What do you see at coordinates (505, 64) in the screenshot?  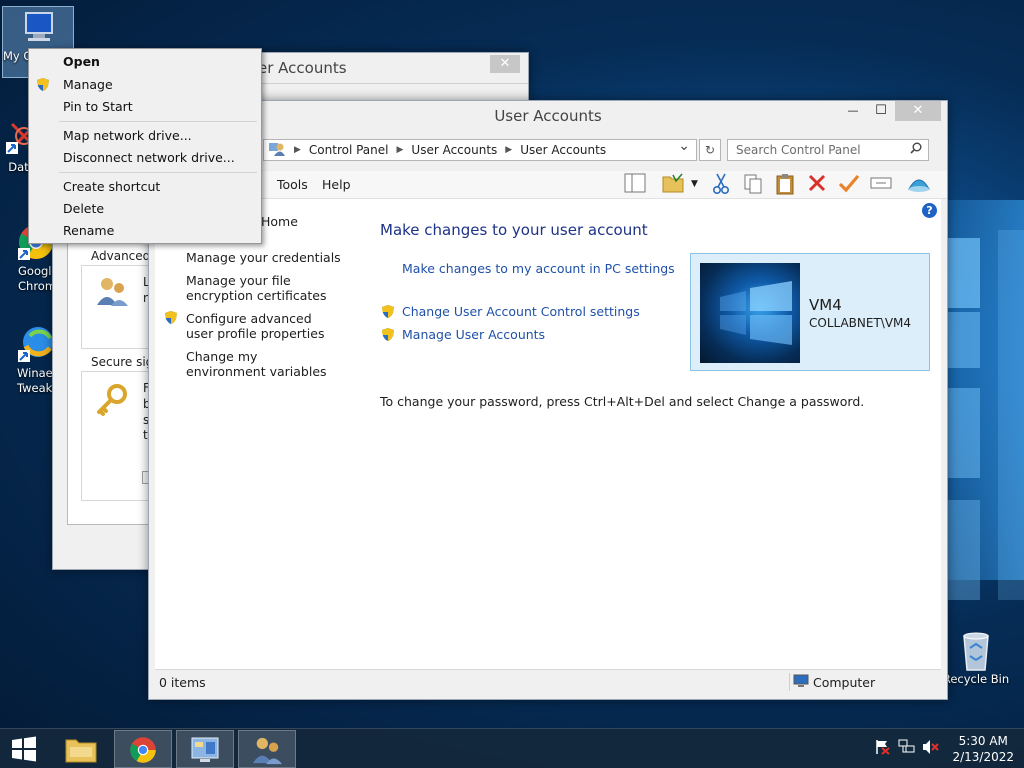 I see `back-window-close-button: ✕` at bounding box center [505, 64].